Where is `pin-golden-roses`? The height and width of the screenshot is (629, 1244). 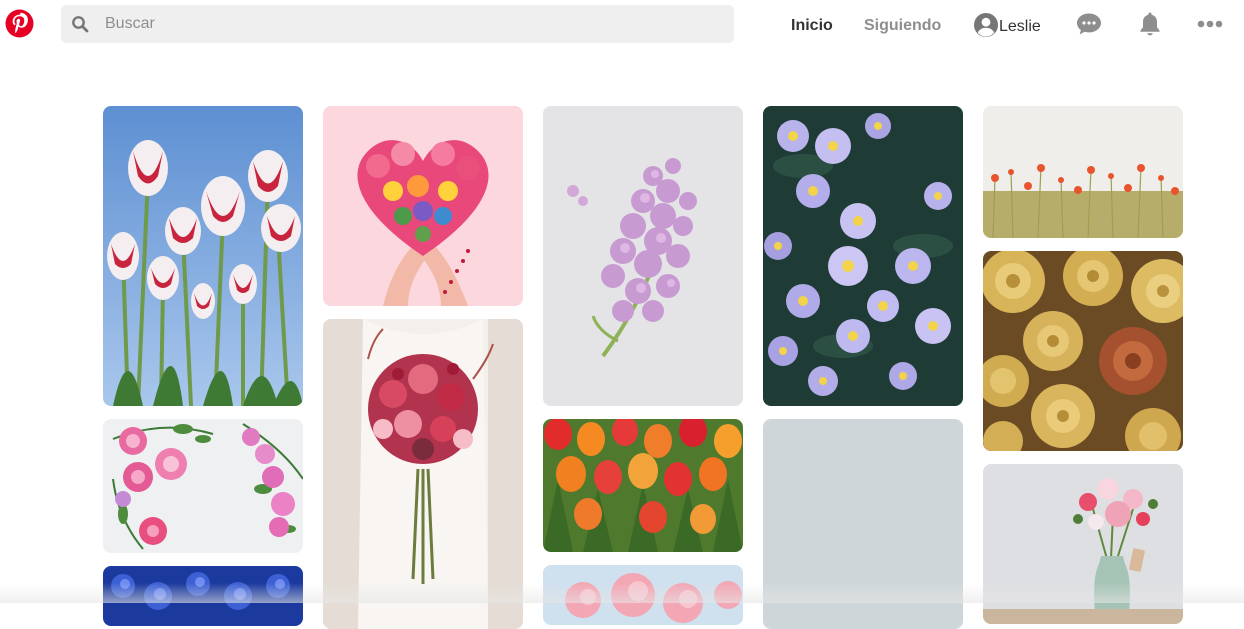 pin-golden-roses is located at coordinates (1083, 351).